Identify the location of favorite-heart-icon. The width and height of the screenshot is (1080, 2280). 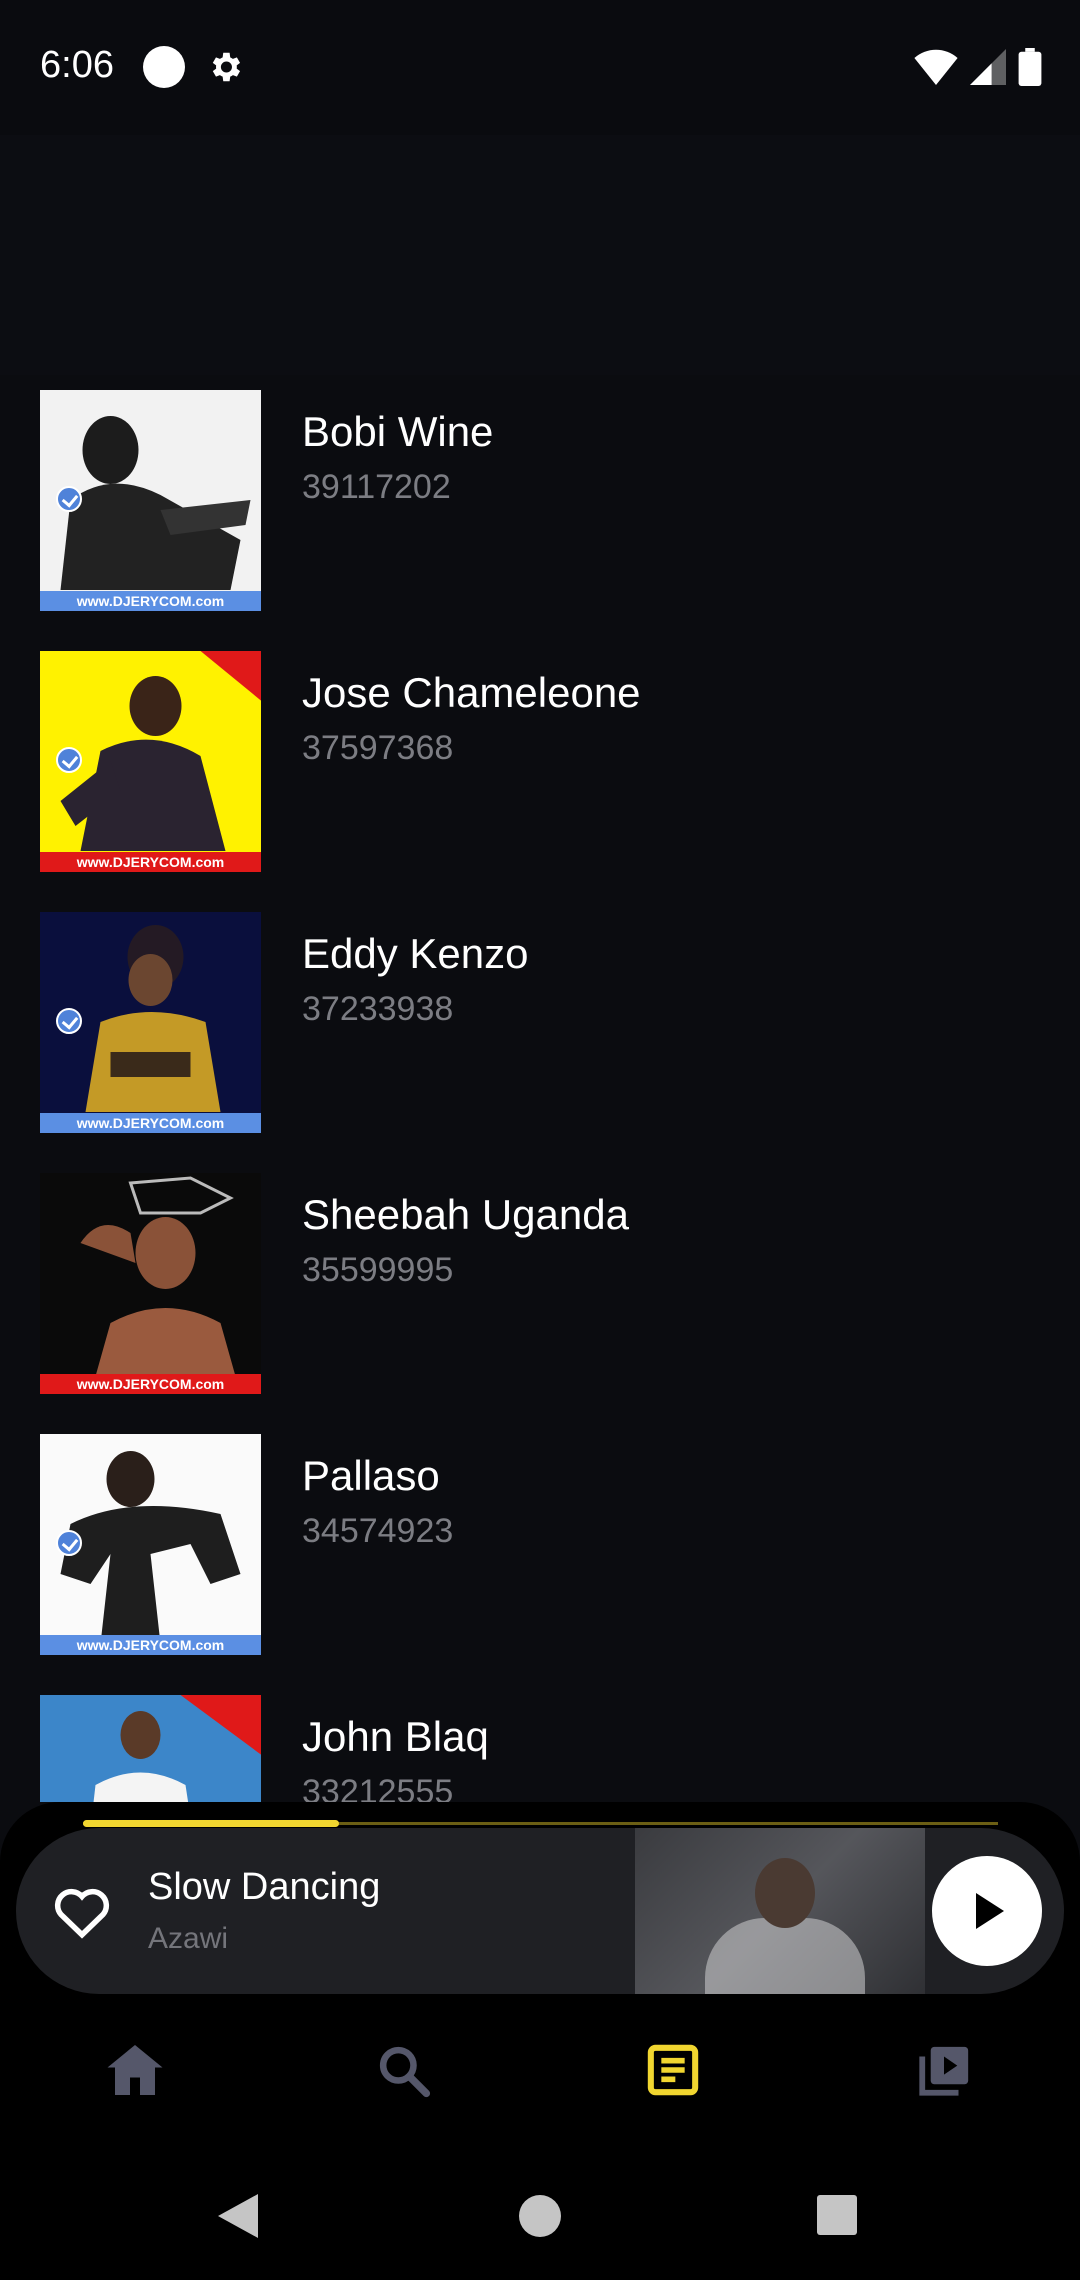
(82, 1913).